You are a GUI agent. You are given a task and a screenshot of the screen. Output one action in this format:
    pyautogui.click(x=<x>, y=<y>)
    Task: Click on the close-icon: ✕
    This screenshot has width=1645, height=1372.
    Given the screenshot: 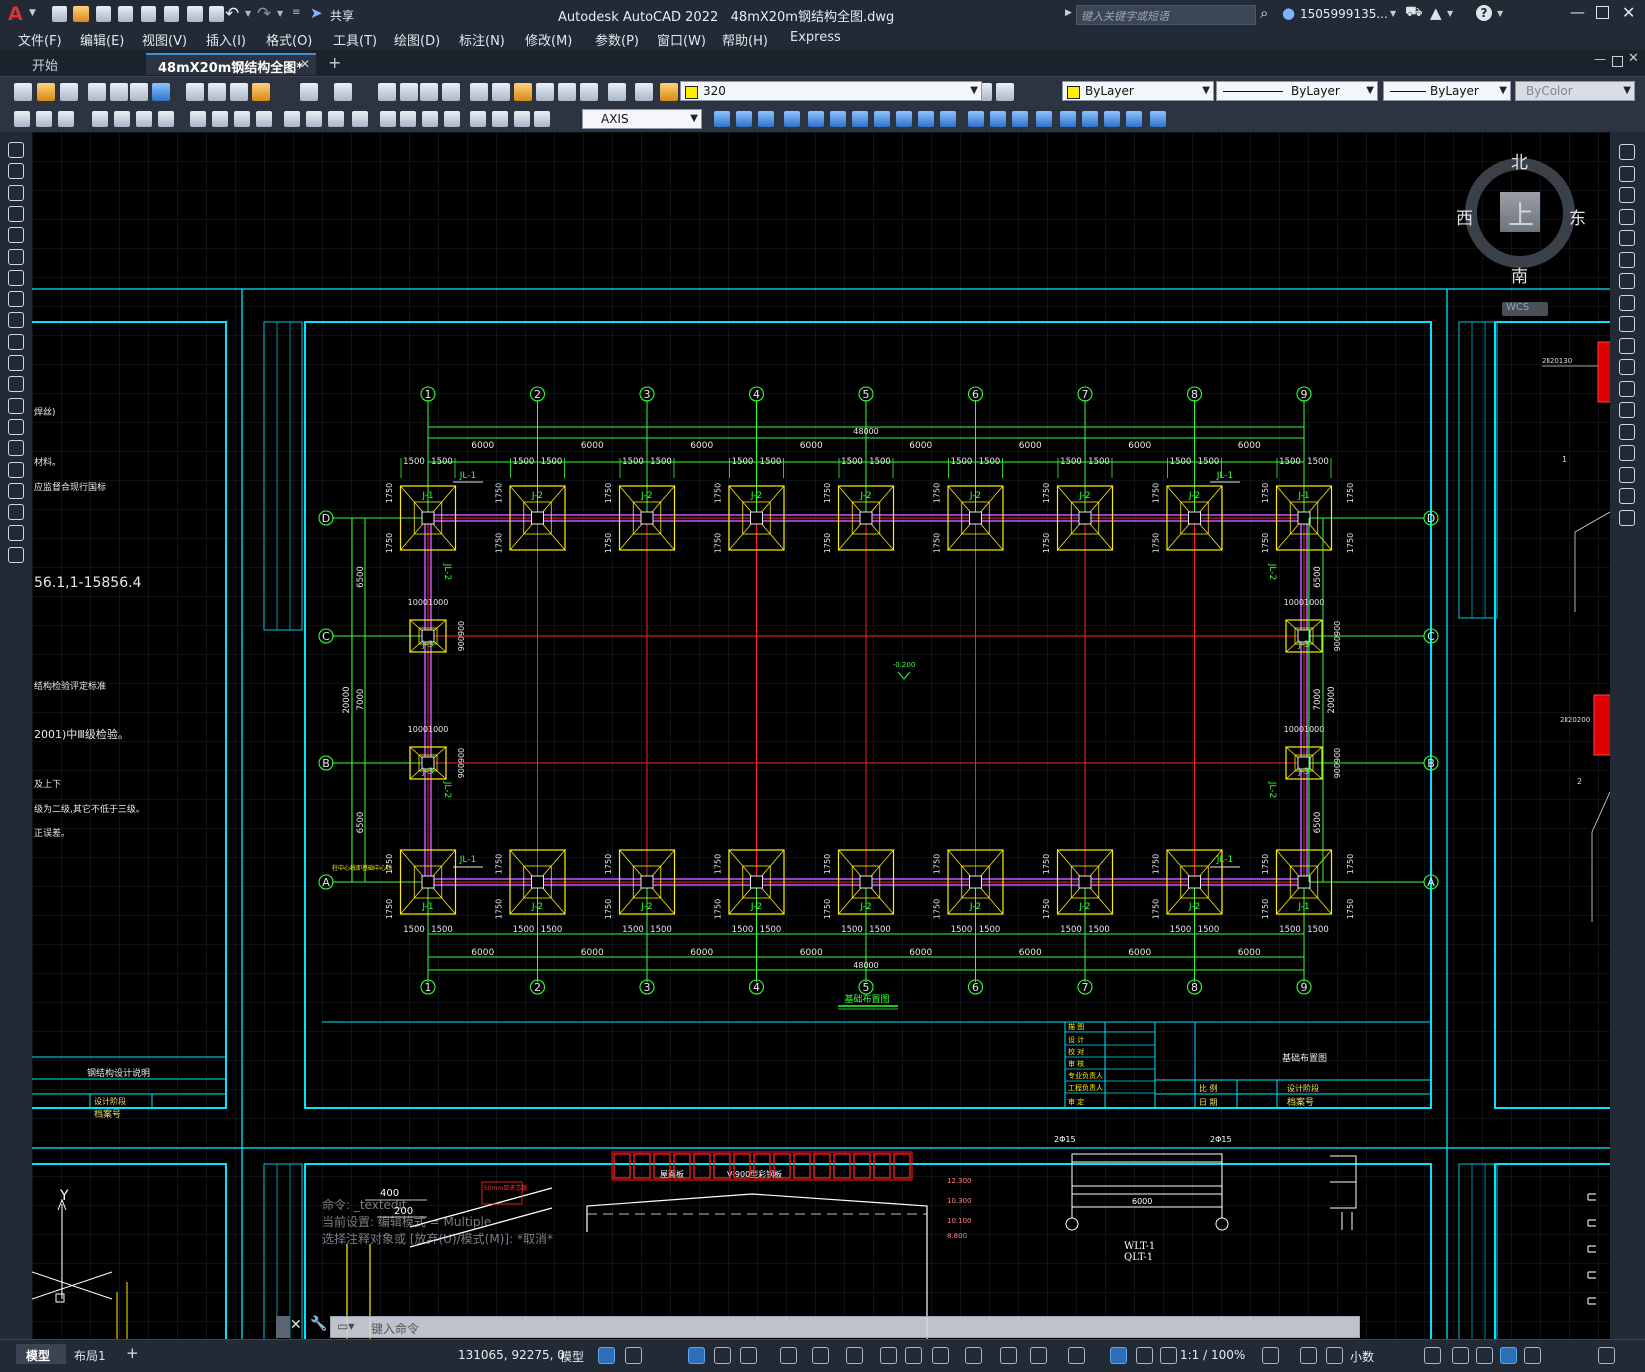 What is the action you would take?
    pyautogui.click(x=1628, y=12)
    